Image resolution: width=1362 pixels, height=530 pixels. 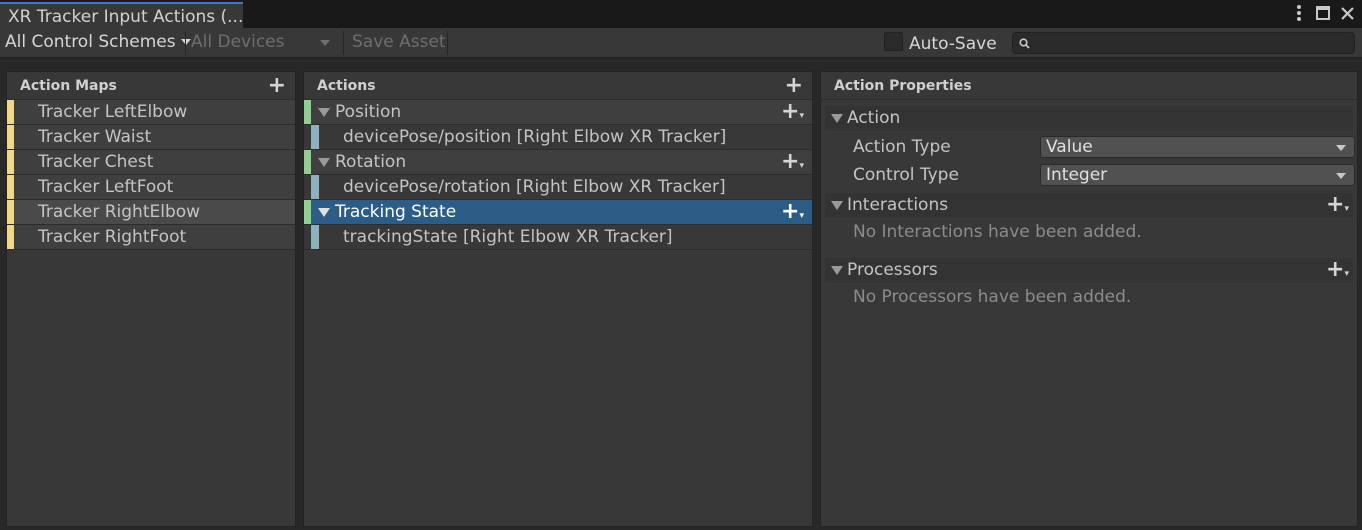 I want to click on action-type-label: Action Type, so click(x=902, y=147).